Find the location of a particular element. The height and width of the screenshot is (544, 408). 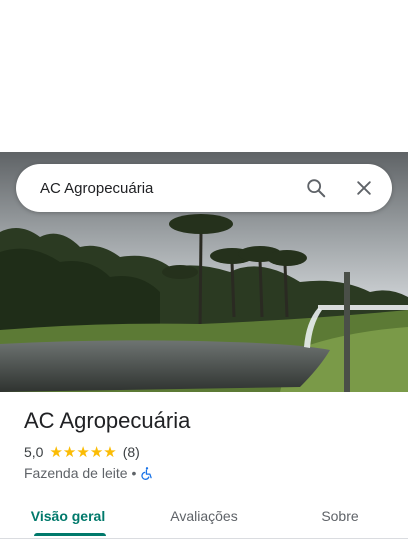

place-title: AC Agropecuária is located at coordinates (107, 420).